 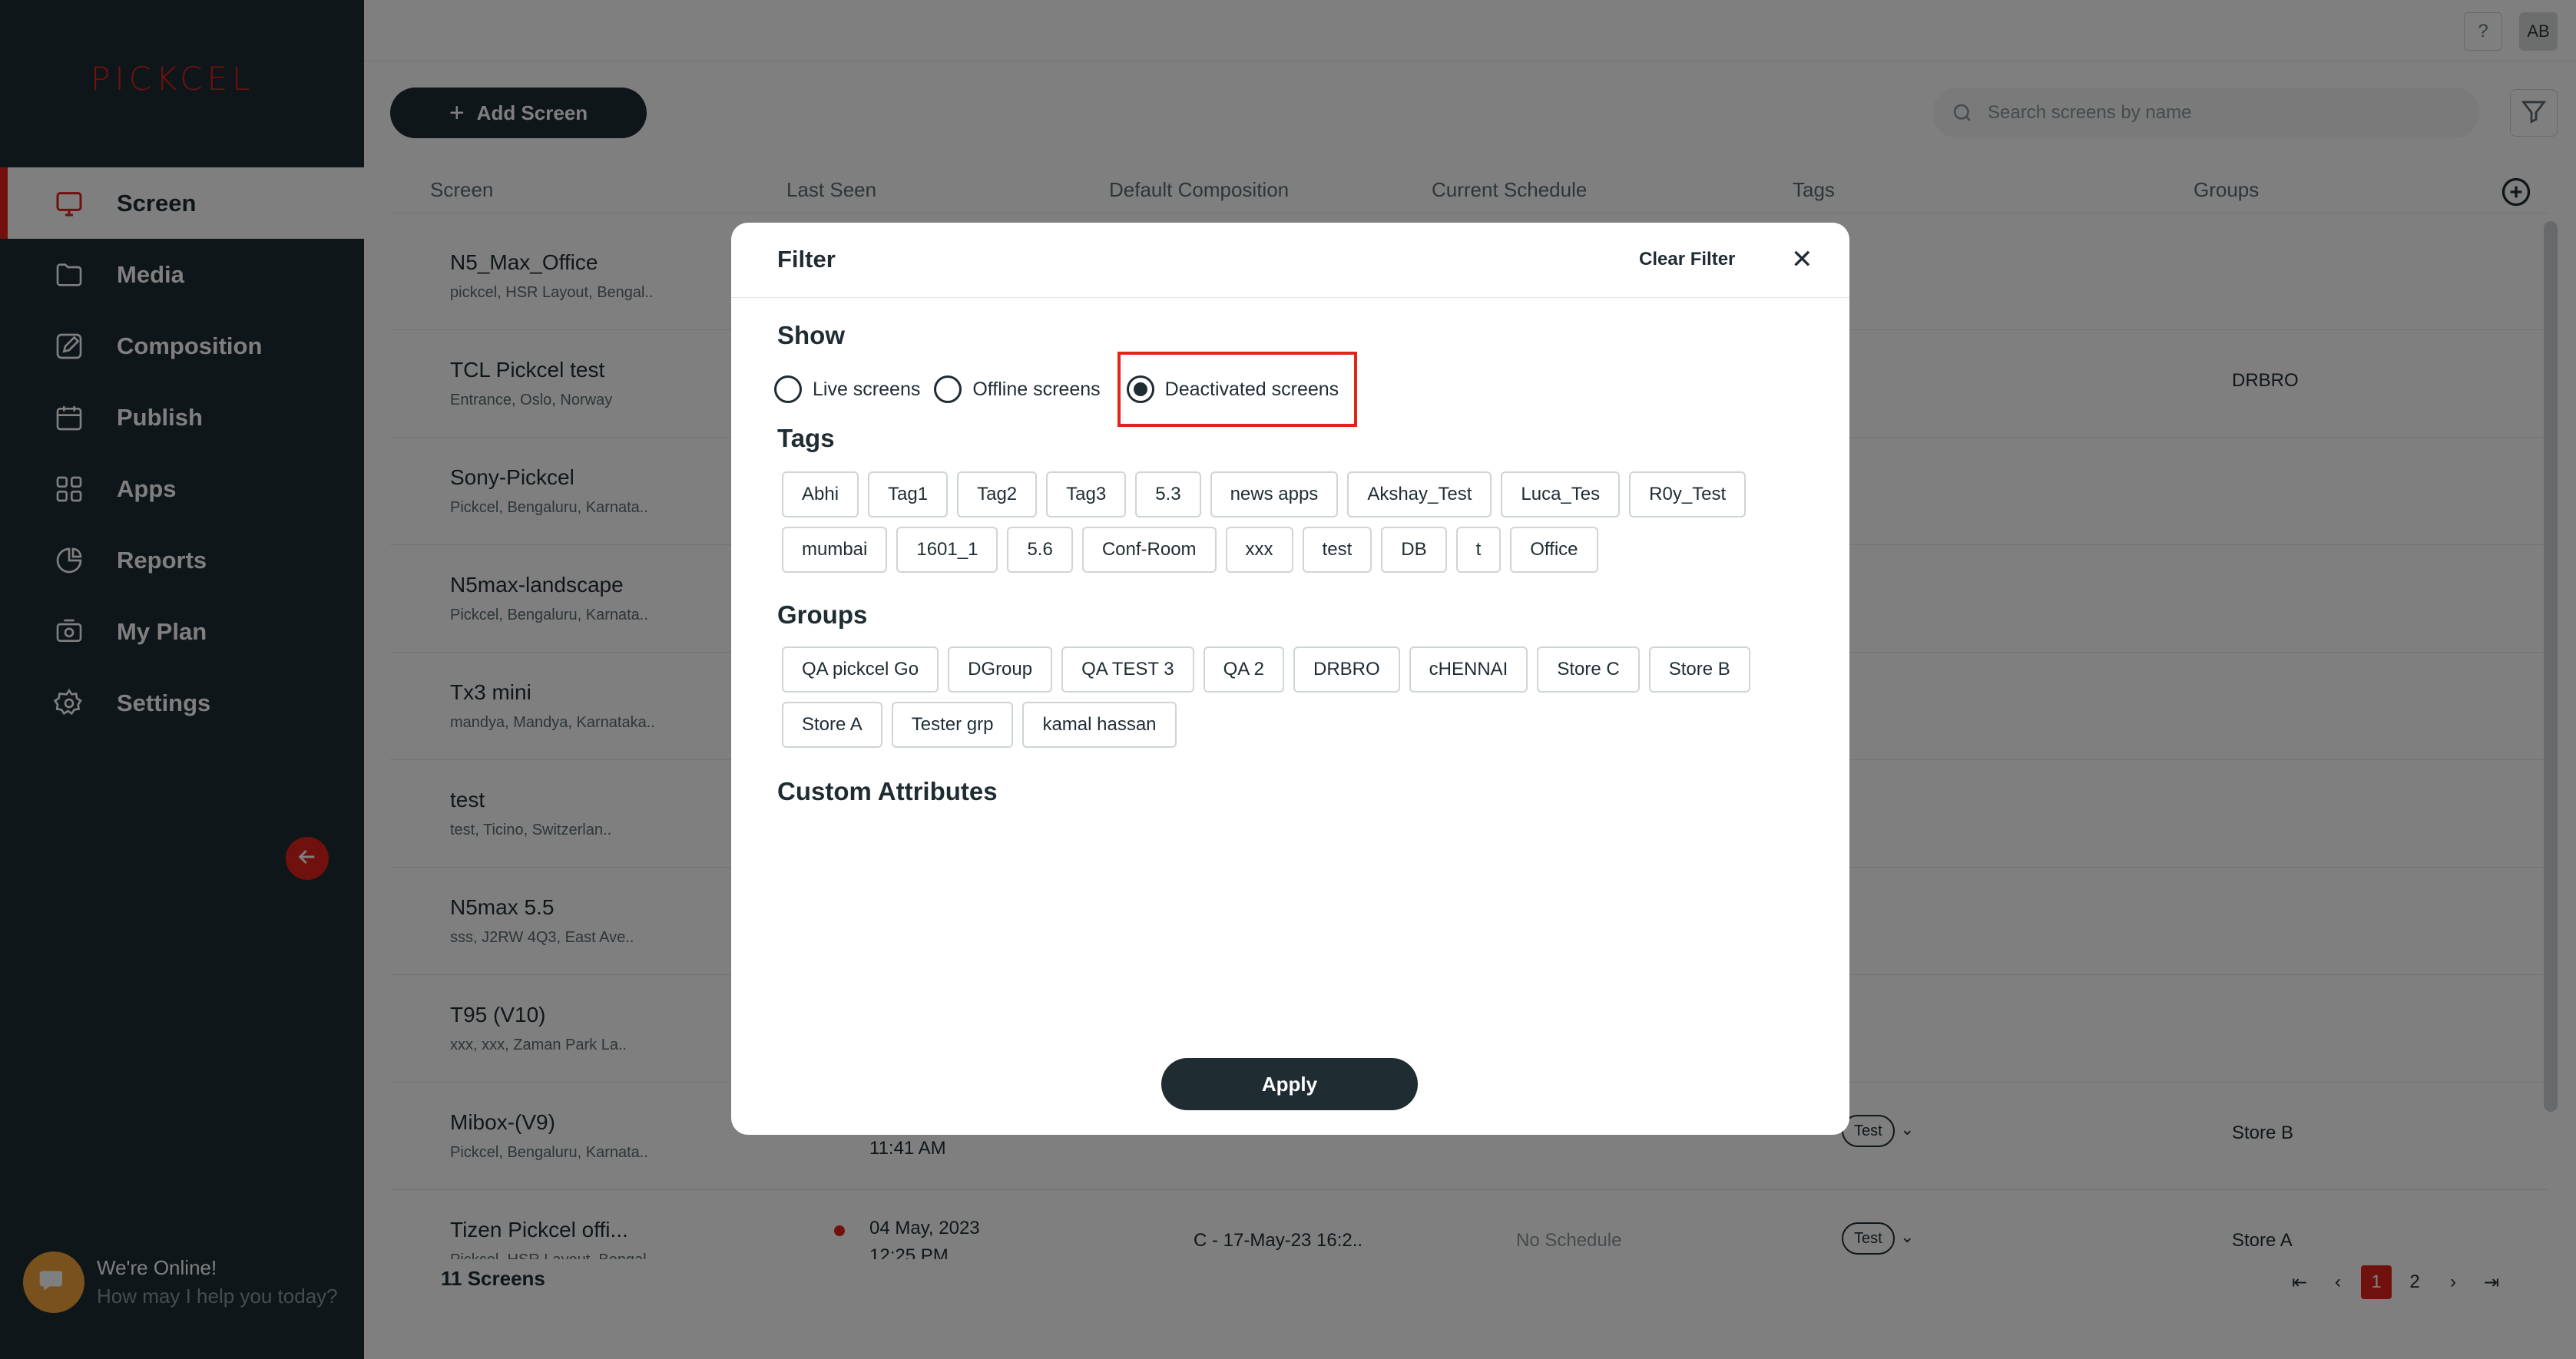 I want to click on apply-button: Apply, so click(x=1289, y=1084).